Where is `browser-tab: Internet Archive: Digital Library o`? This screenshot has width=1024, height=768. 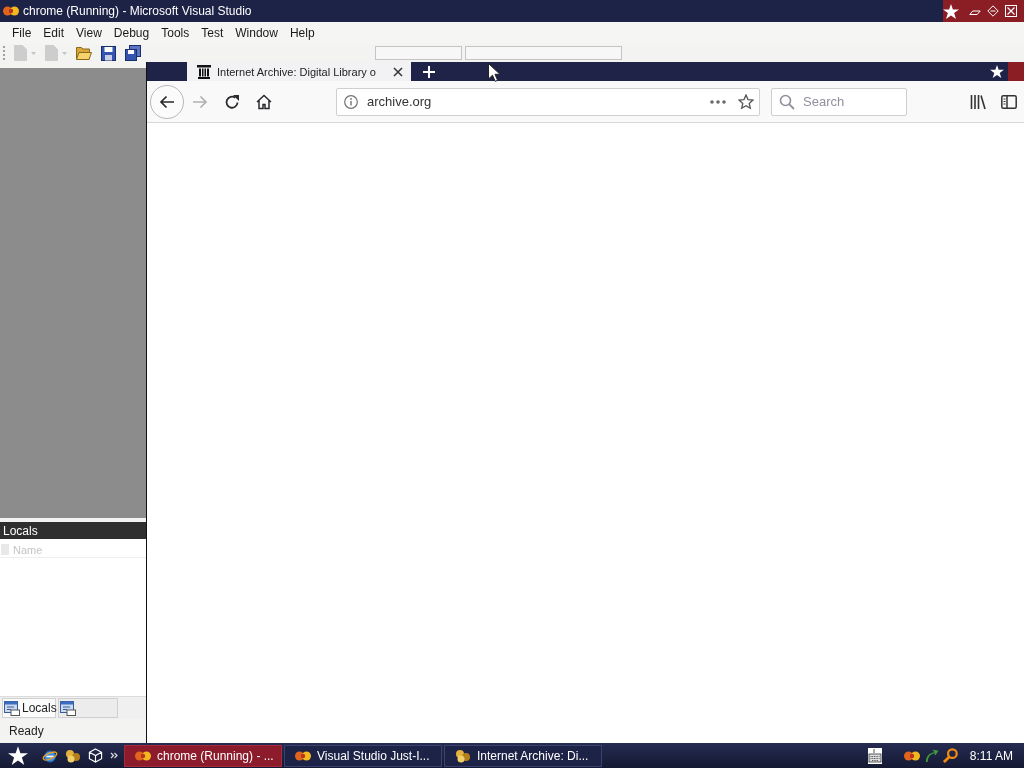
browser-tab: Internet Archive: Digital Library o is located at coordinates (299, 71).